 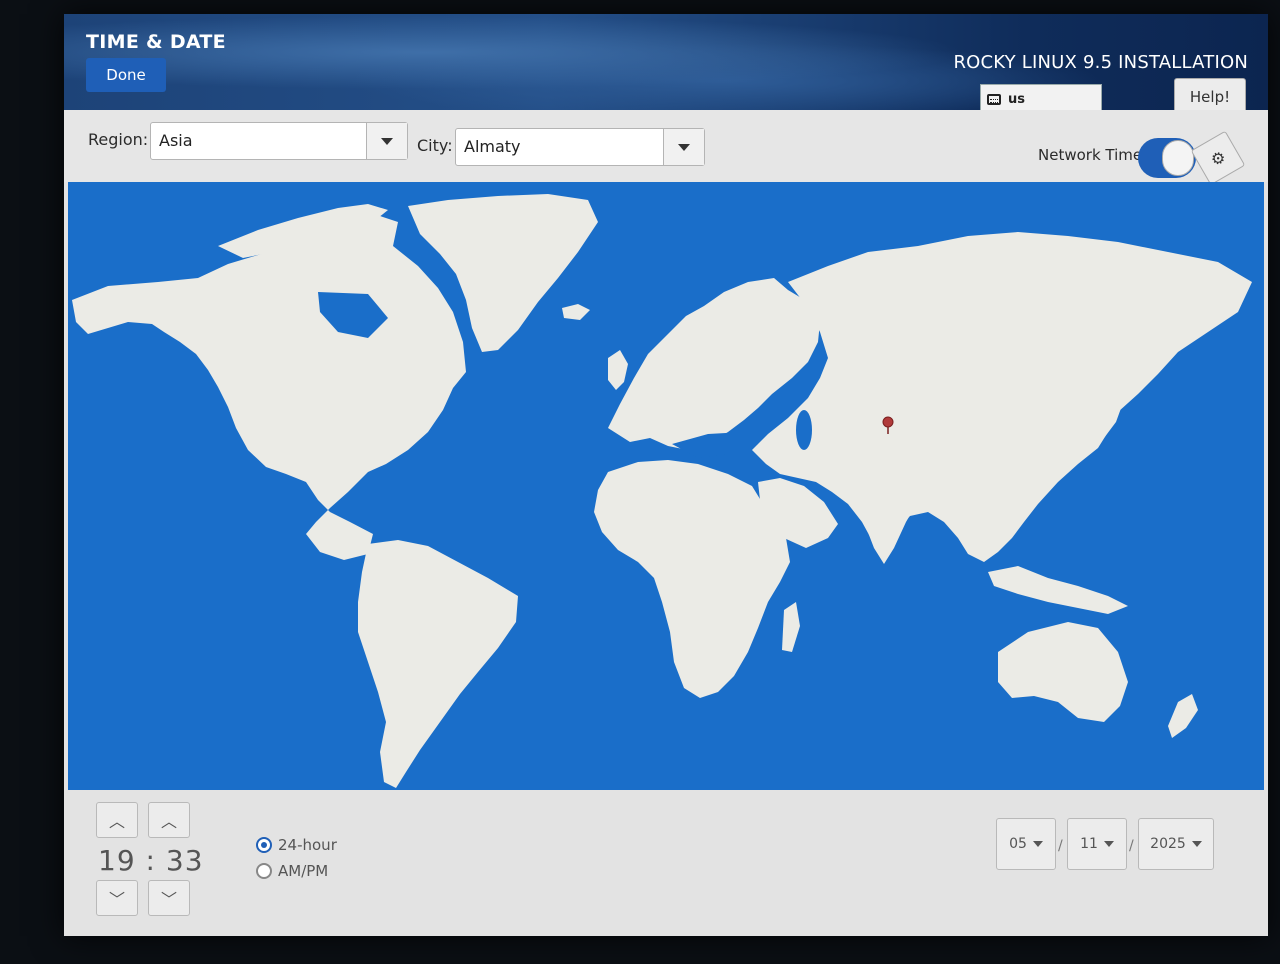 I want to click on city-value: Almaty, so click(x=492, y=146).